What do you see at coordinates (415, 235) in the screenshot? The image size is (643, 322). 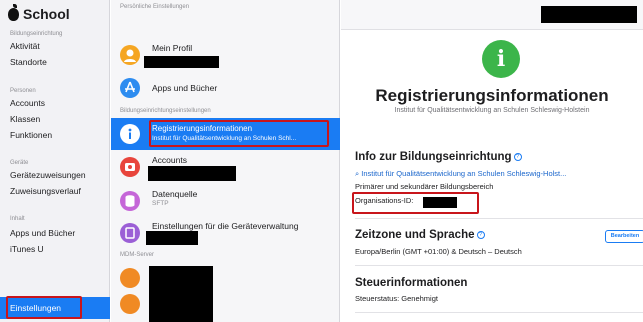 I see `section-heading-text: Zeitzone und Sprache` at bounding box center [415, 235].